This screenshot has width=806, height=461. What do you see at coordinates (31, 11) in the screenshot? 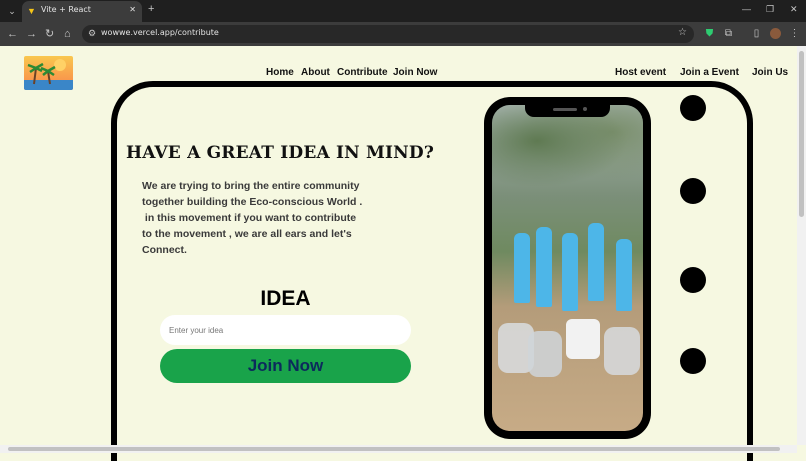
I see `vite-favicon-icon: ▼` at bounding box center [31, 11].